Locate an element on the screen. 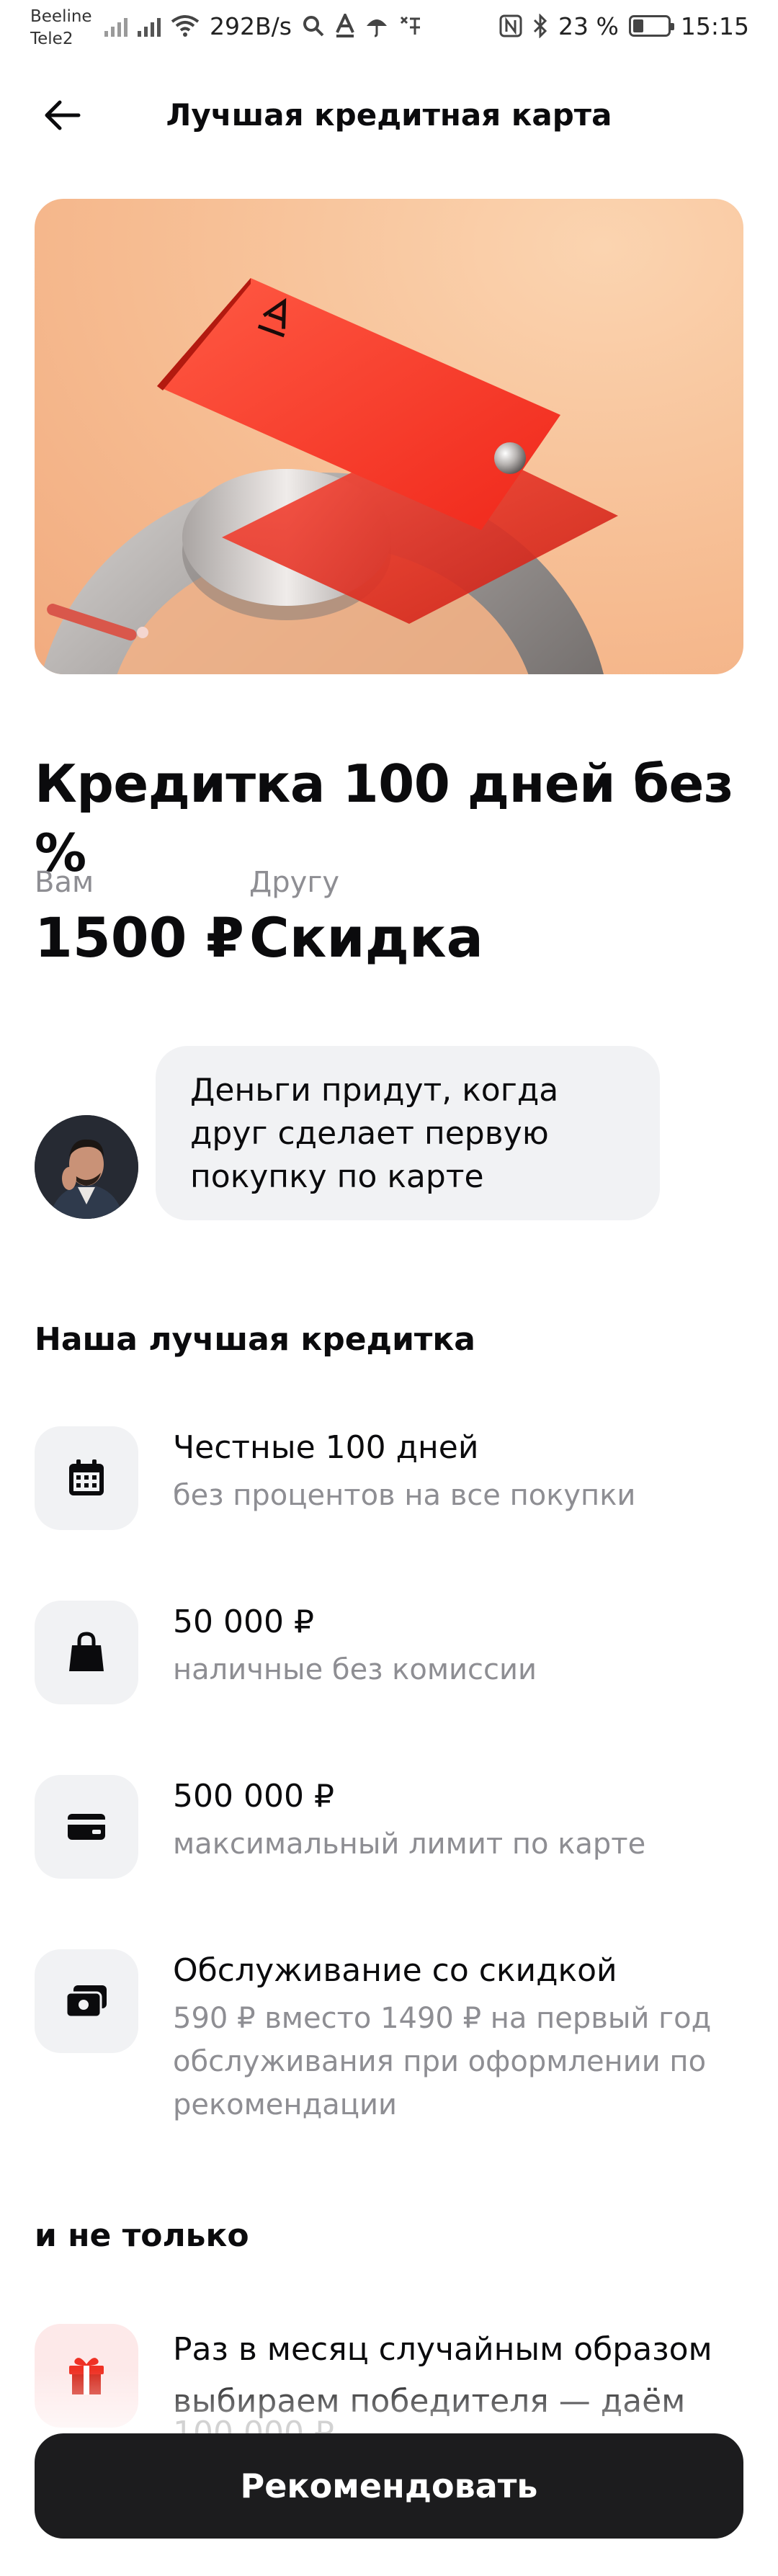 This screenshot has width=778, height=2576. app-notification-icon is located at coordinates (410, 25).